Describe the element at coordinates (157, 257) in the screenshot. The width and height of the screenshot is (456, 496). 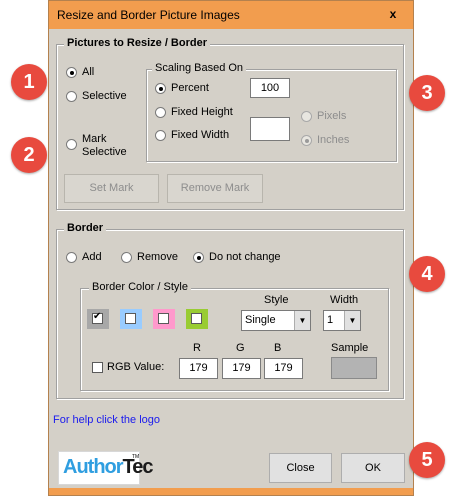
I see `border-remove-label: Remove` at that location.